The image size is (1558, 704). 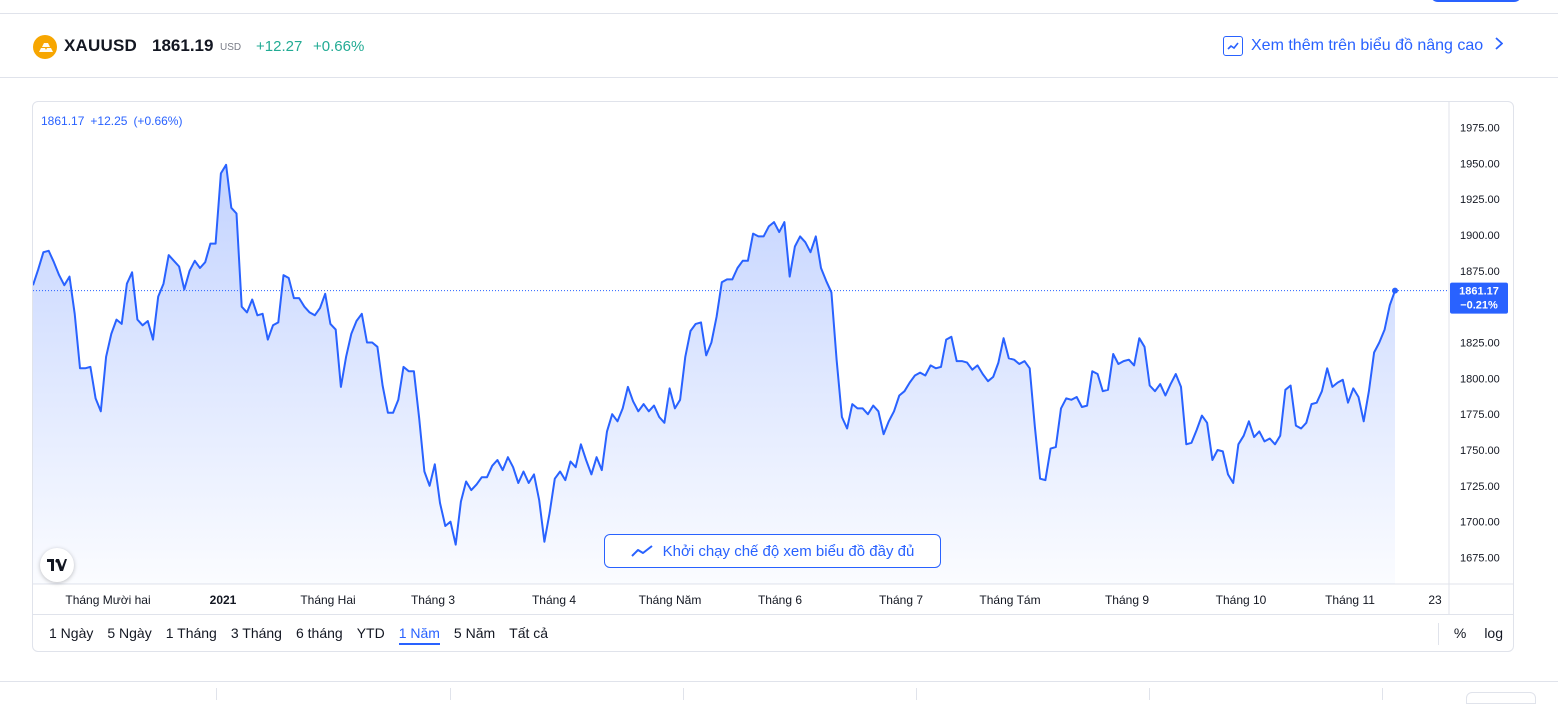 I want to click on x-tick-label: Tháng Mười hai, so click(x=107, y=600).